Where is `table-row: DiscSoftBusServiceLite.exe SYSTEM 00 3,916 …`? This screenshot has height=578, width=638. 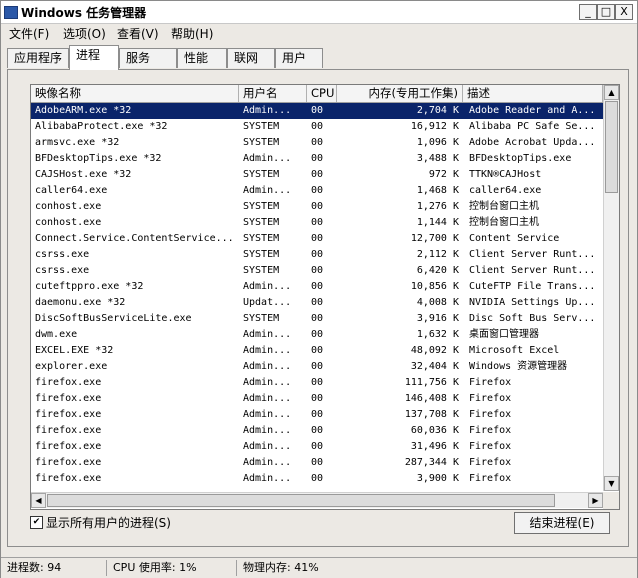
table-row: DiscSoftBusServiceLite.exe SYSTEM 00 3,916 … is located at coordinates (317, 319).